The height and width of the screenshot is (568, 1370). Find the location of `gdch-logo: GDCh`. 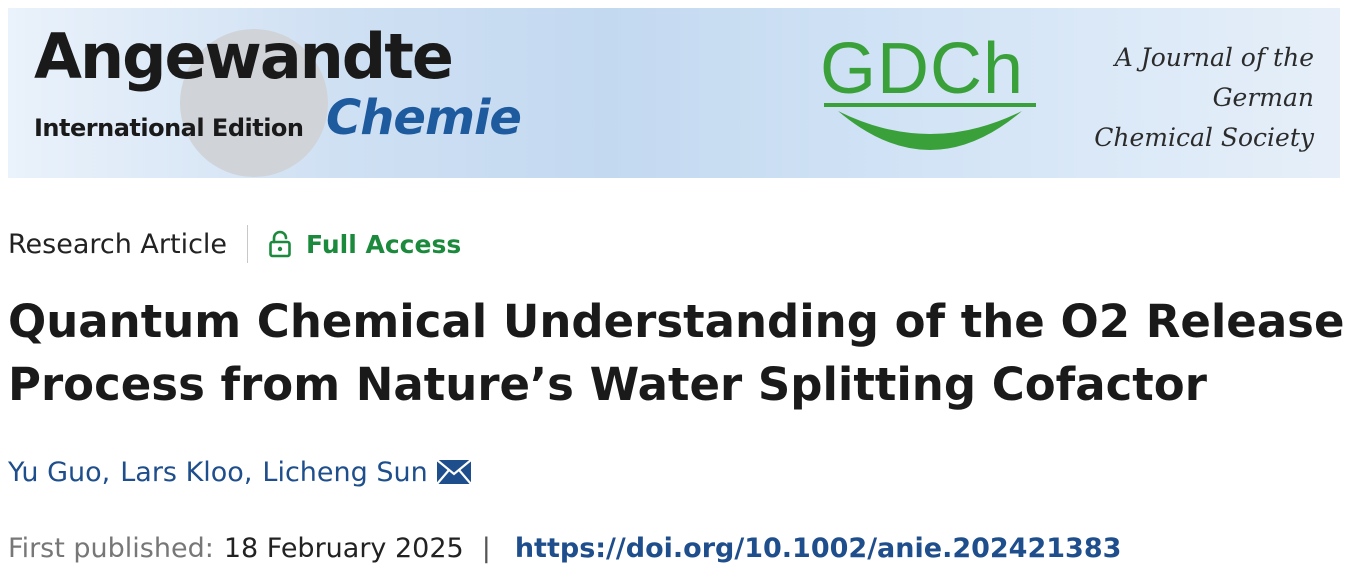

gdch-logo: GDCh is located at coordinates (935, 98).